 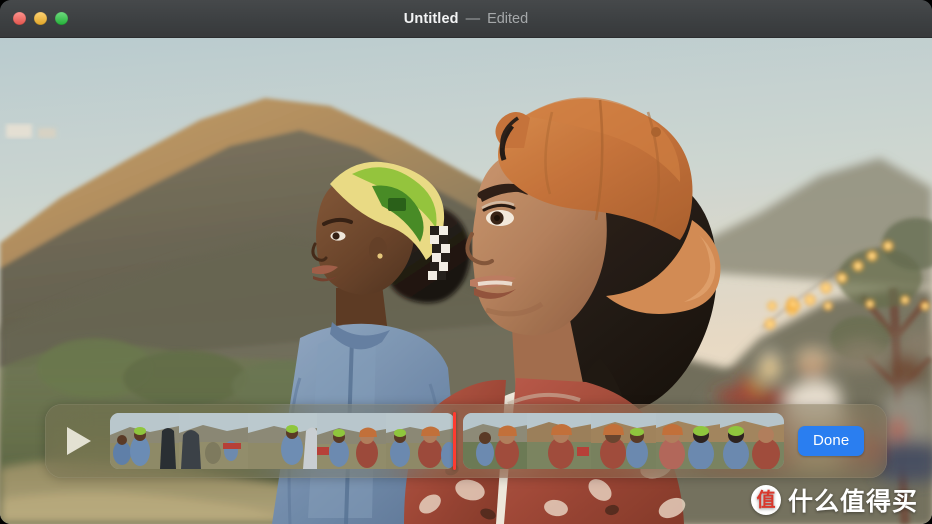 What do you see at coordinates (79, 441) in the screenshot?
I see `play-triangle-icon` at bounding box center [79, 441].